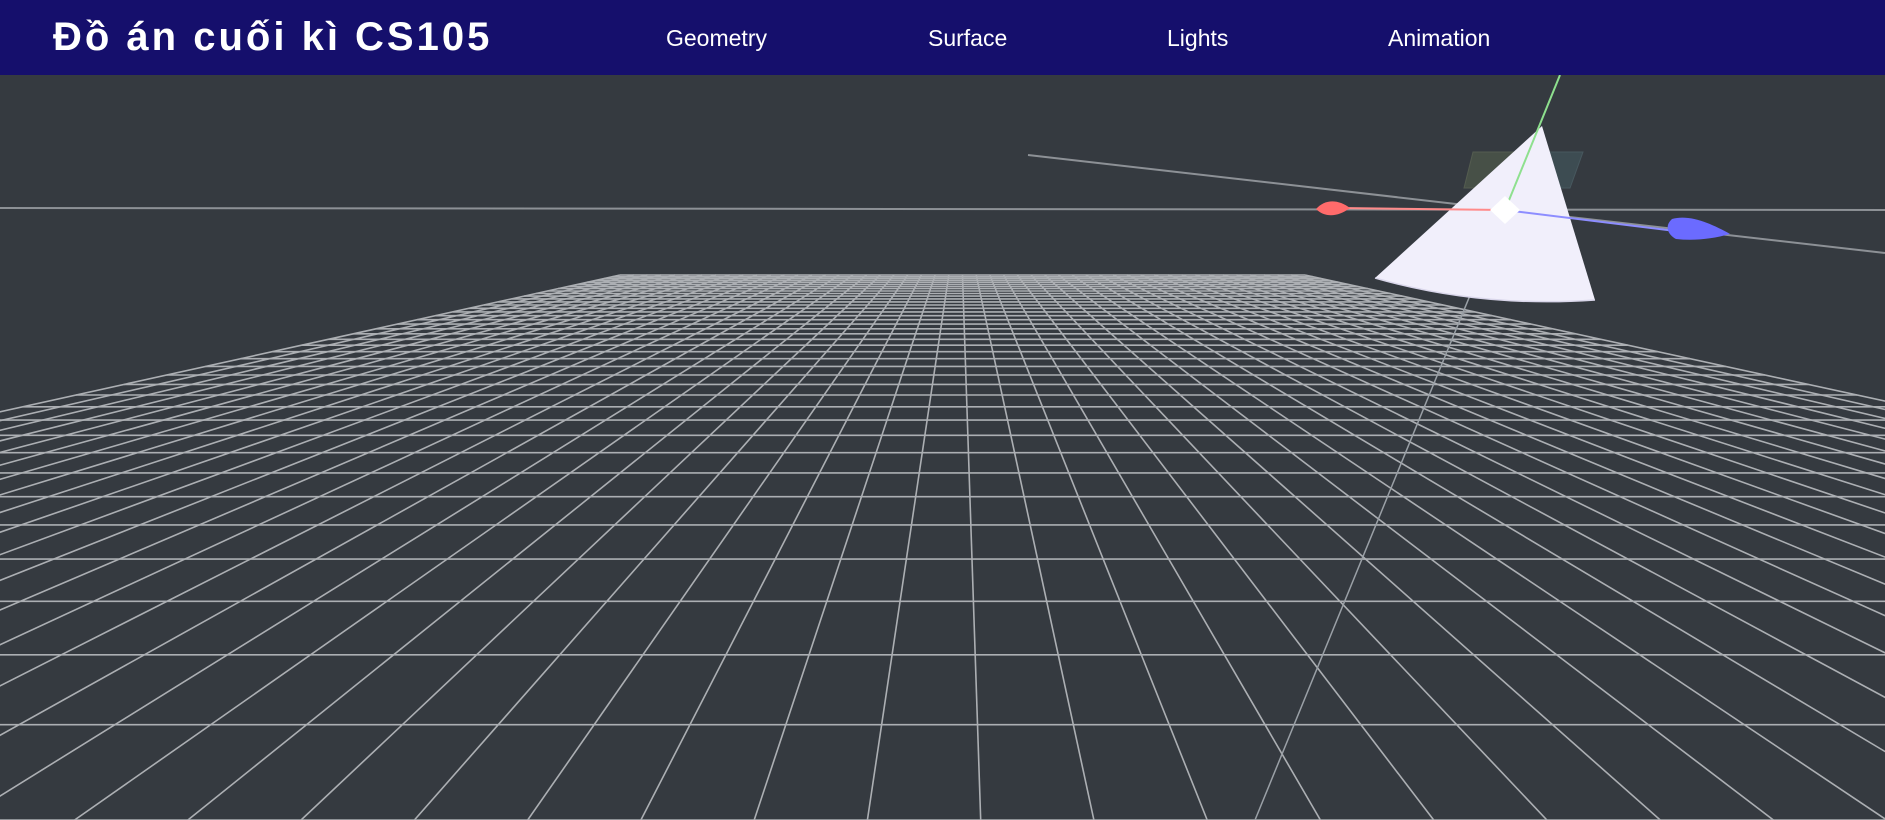 This screenshot has width=1885, height=820. What do you see at coordinates (1197, 38) in the screenshot?
I see `nav-item-lights: Lights` at bounding box center [1197, 38].